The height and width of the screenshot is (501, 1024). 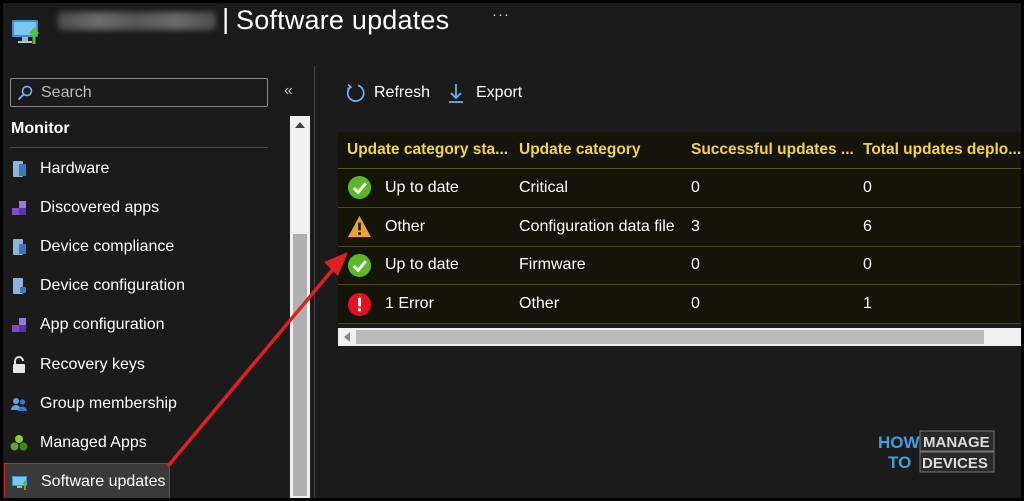 I want to click on managed-apps-icon, so click(x=19, y=442).